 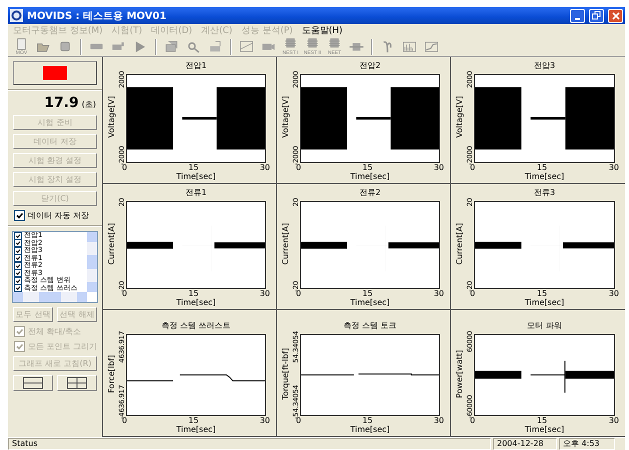 What do you see at coordinates (171, 46) in the screenshot?
I see `copy-icon` at bounding box center [171, 46].